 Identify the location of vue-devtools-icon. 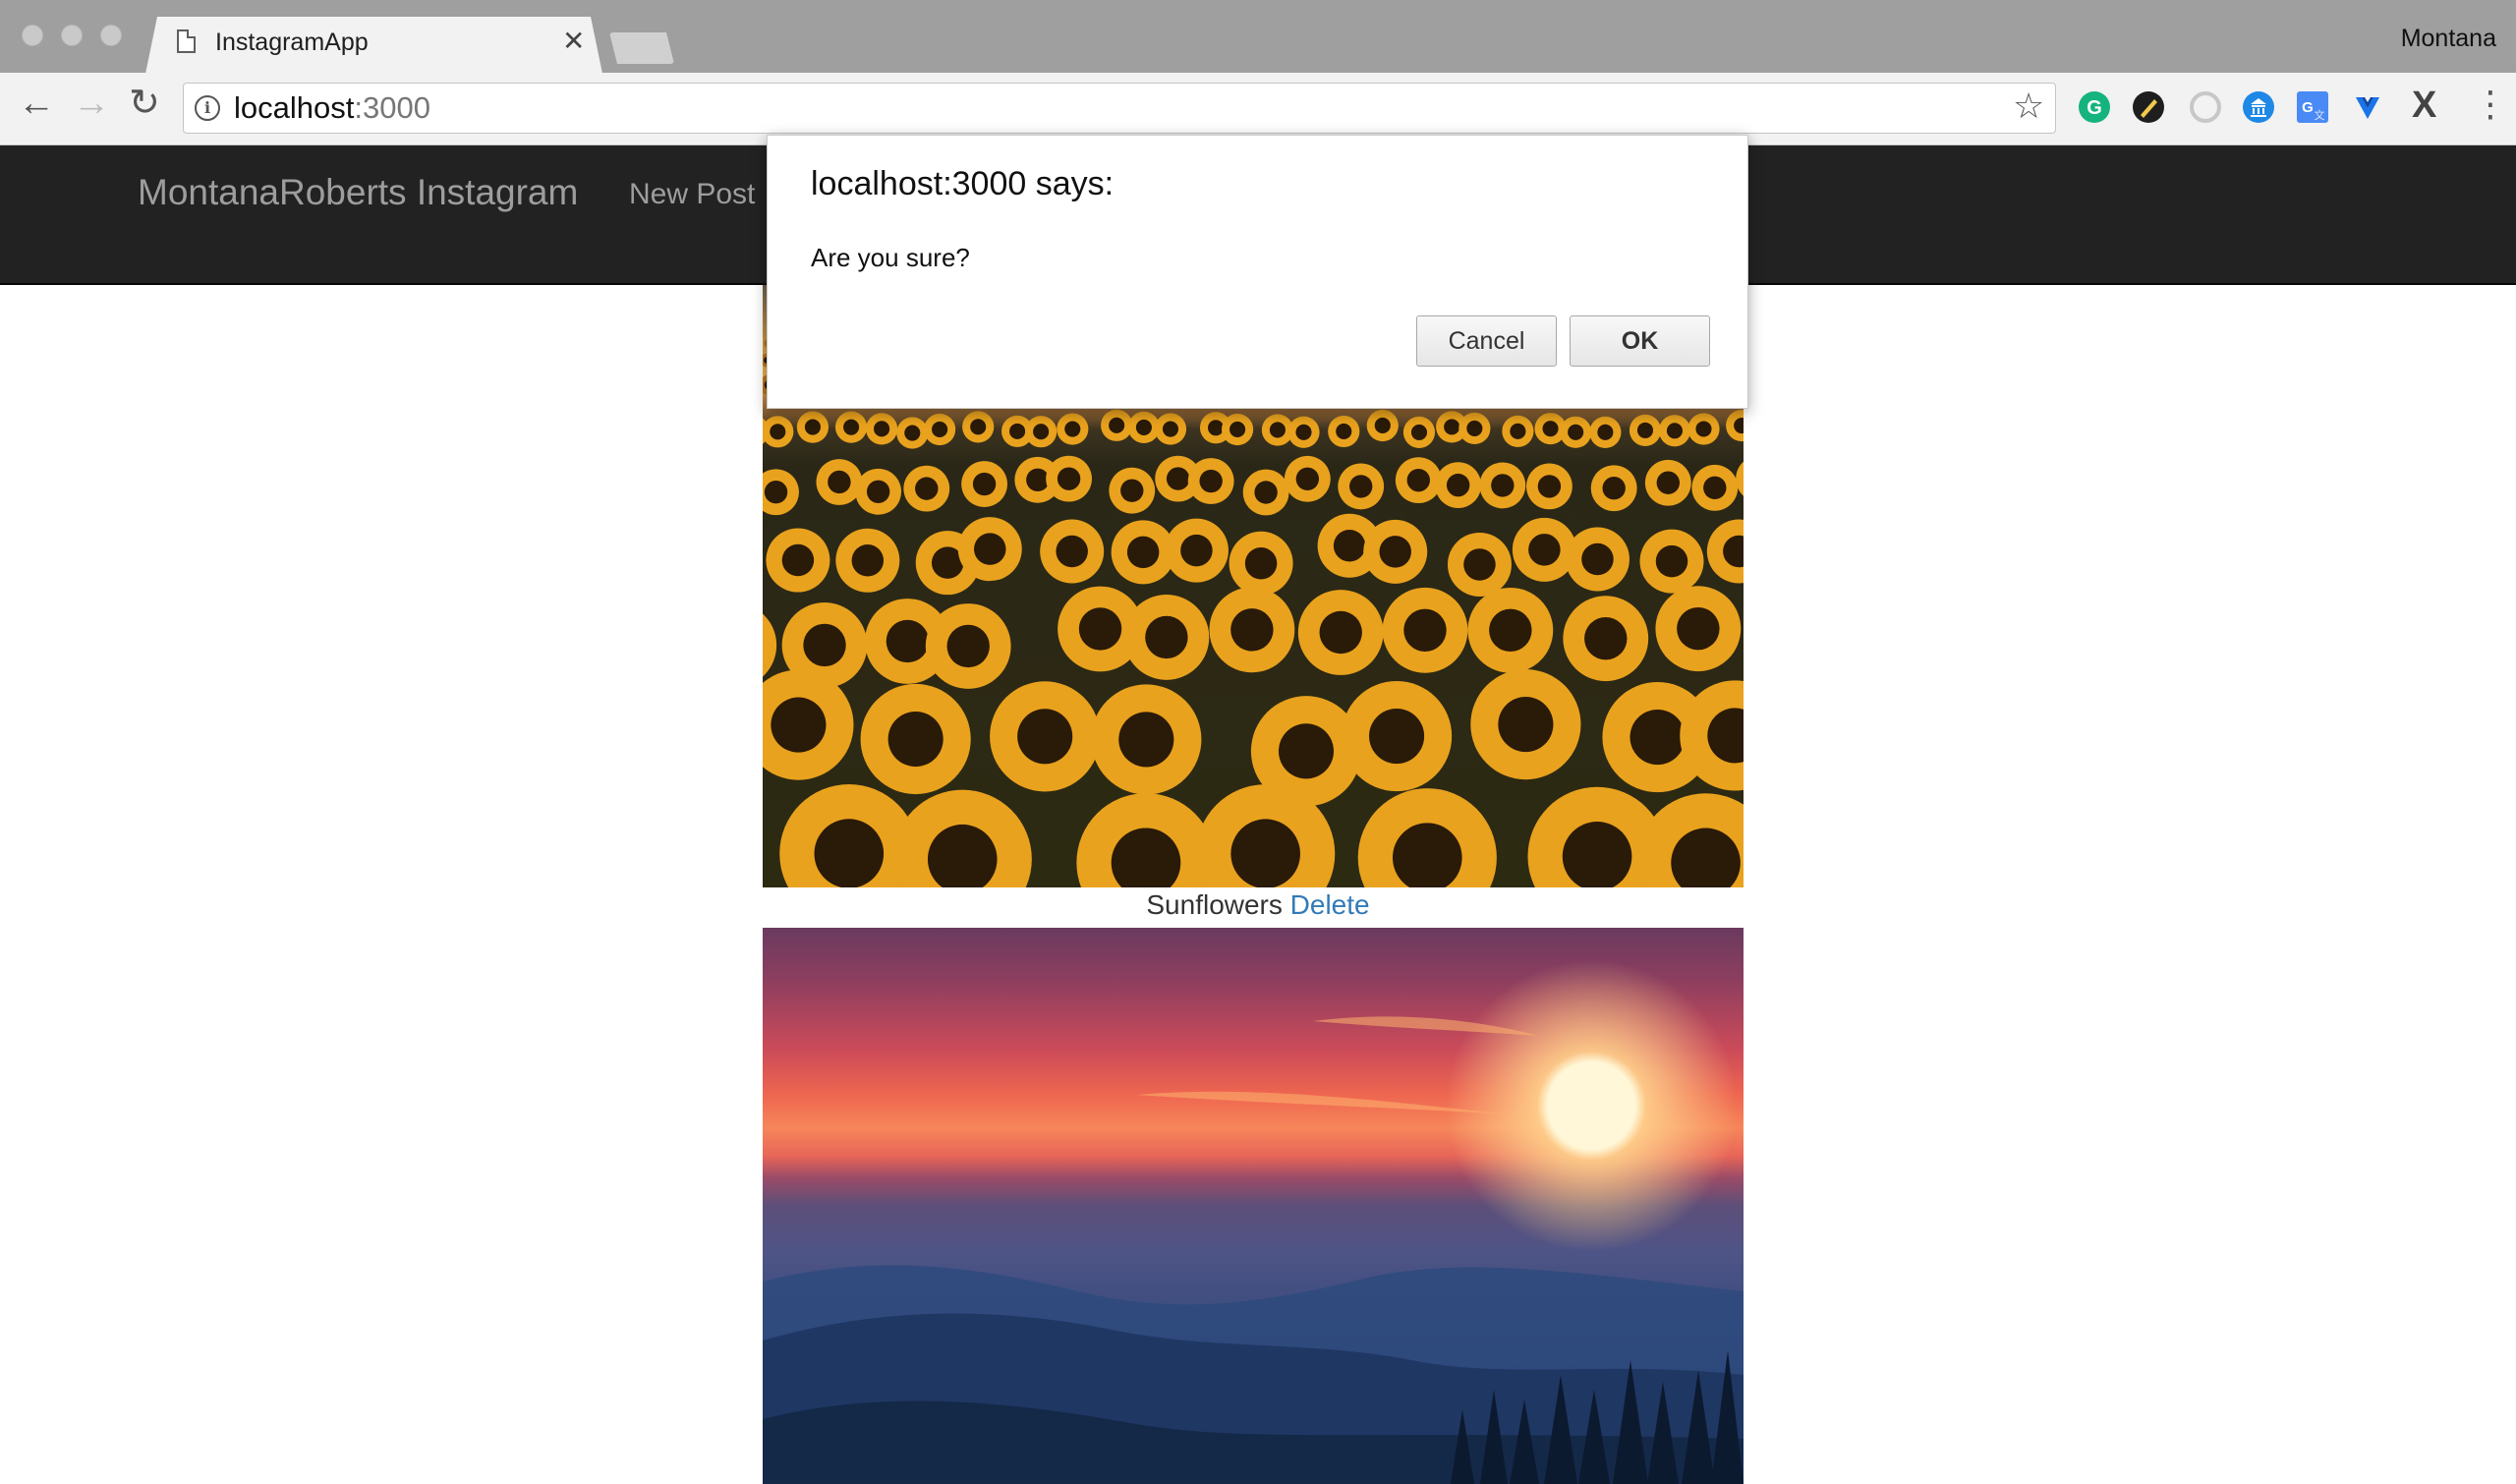
(2367, 107).